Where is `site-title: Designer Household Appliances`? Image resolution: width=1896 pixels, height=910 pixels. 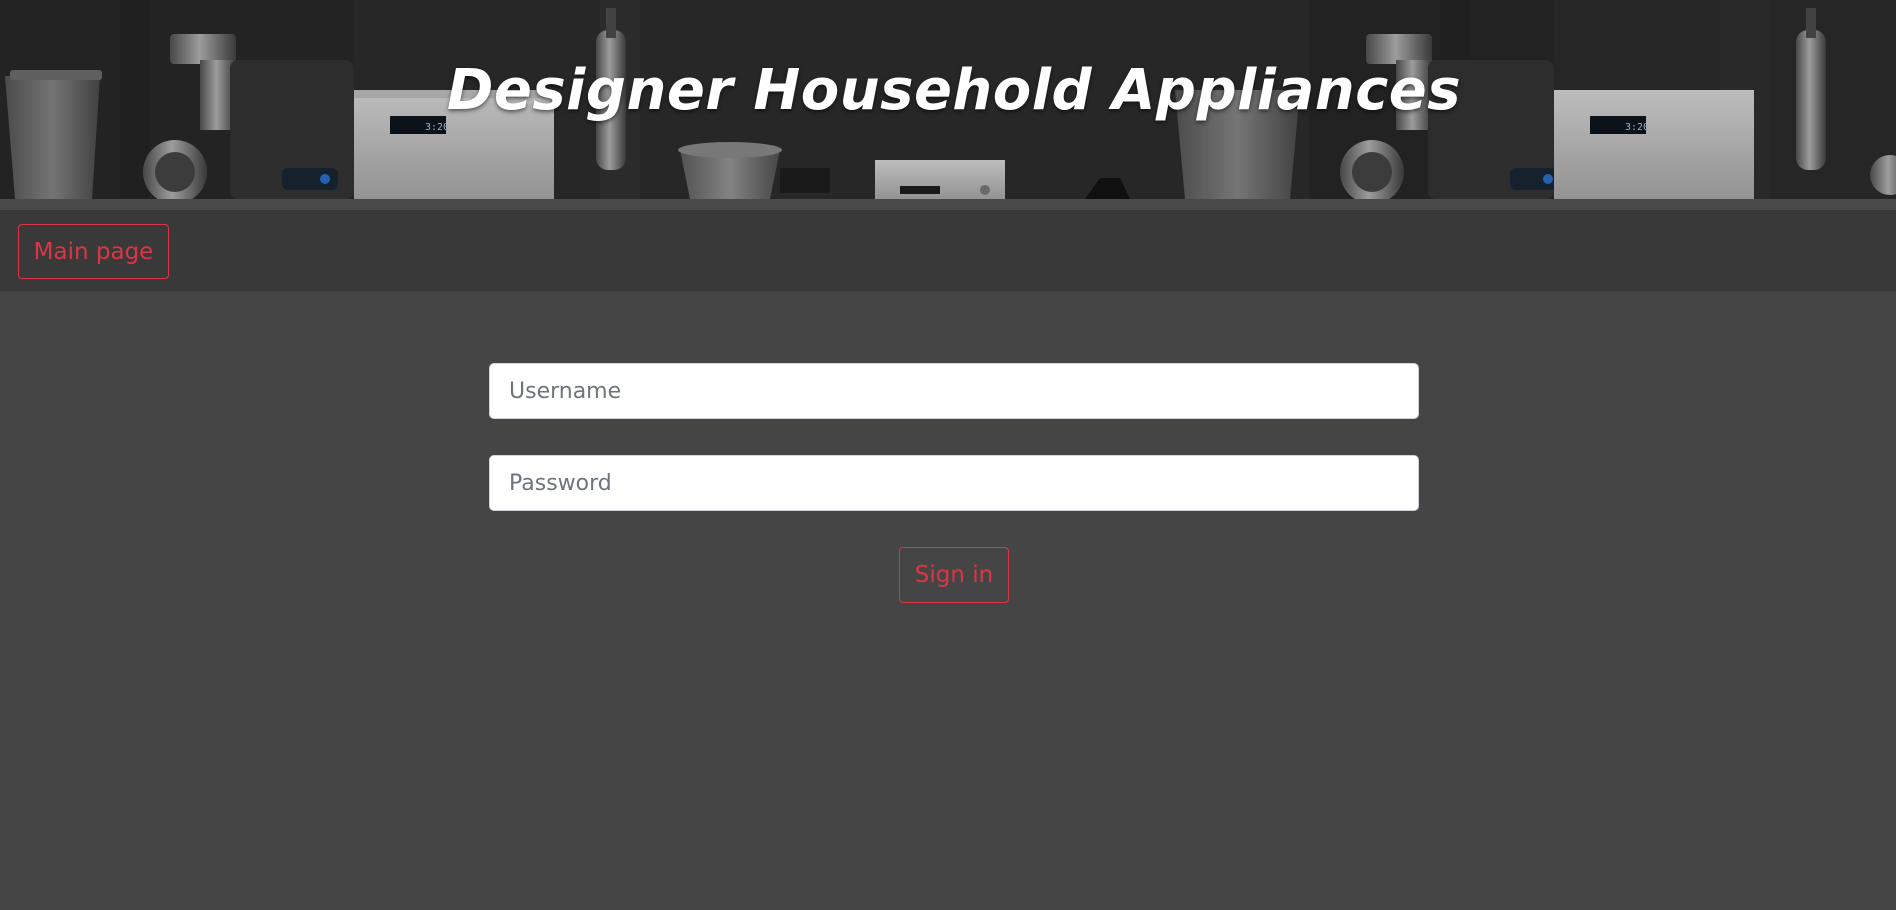 site-title: Designer Household Appliances is located at coordinates (954, 90).